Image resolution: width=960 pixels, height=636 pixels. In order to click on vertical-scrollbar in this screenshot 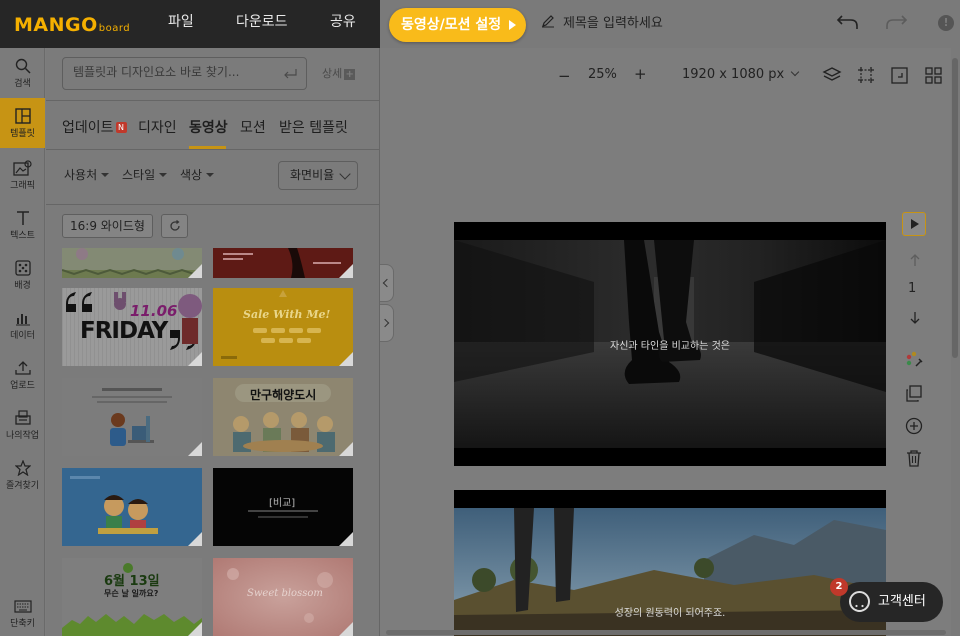, I will do `click(955, 342)`.